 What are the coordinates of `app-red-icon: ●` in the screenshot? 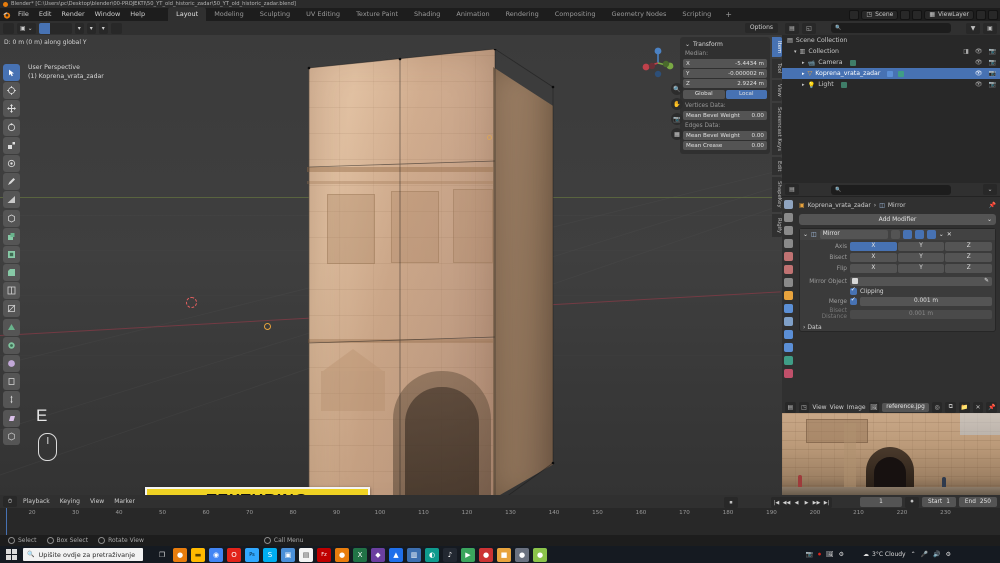 It's located at (486, 554).